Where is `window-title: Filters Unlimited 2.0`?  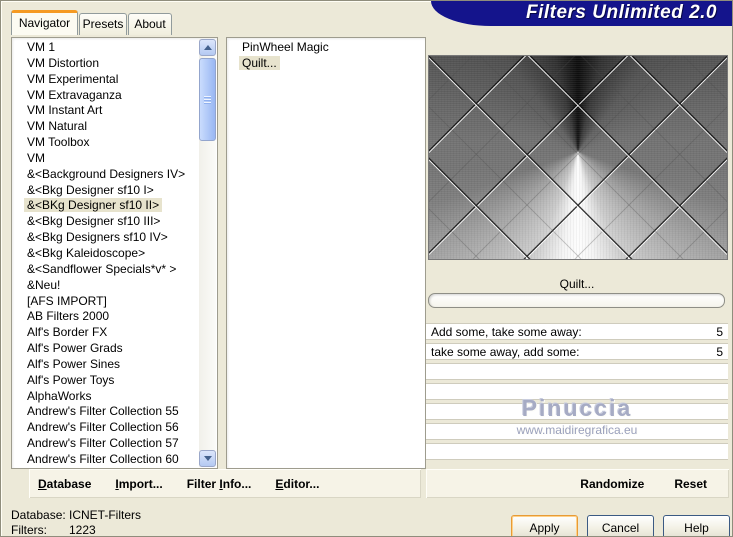 window-title: Filters Unlimited 2.0 is located at coordinates (621, 12).